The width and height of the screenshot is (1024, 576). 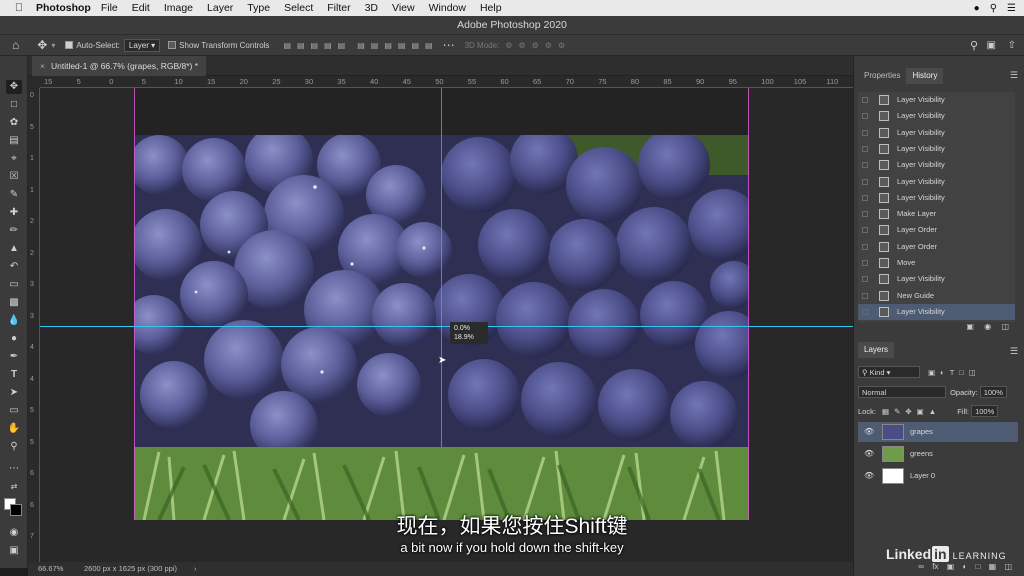 I want to click on eyedropper-tool-icon: ✎, so click(x=14, y=195).